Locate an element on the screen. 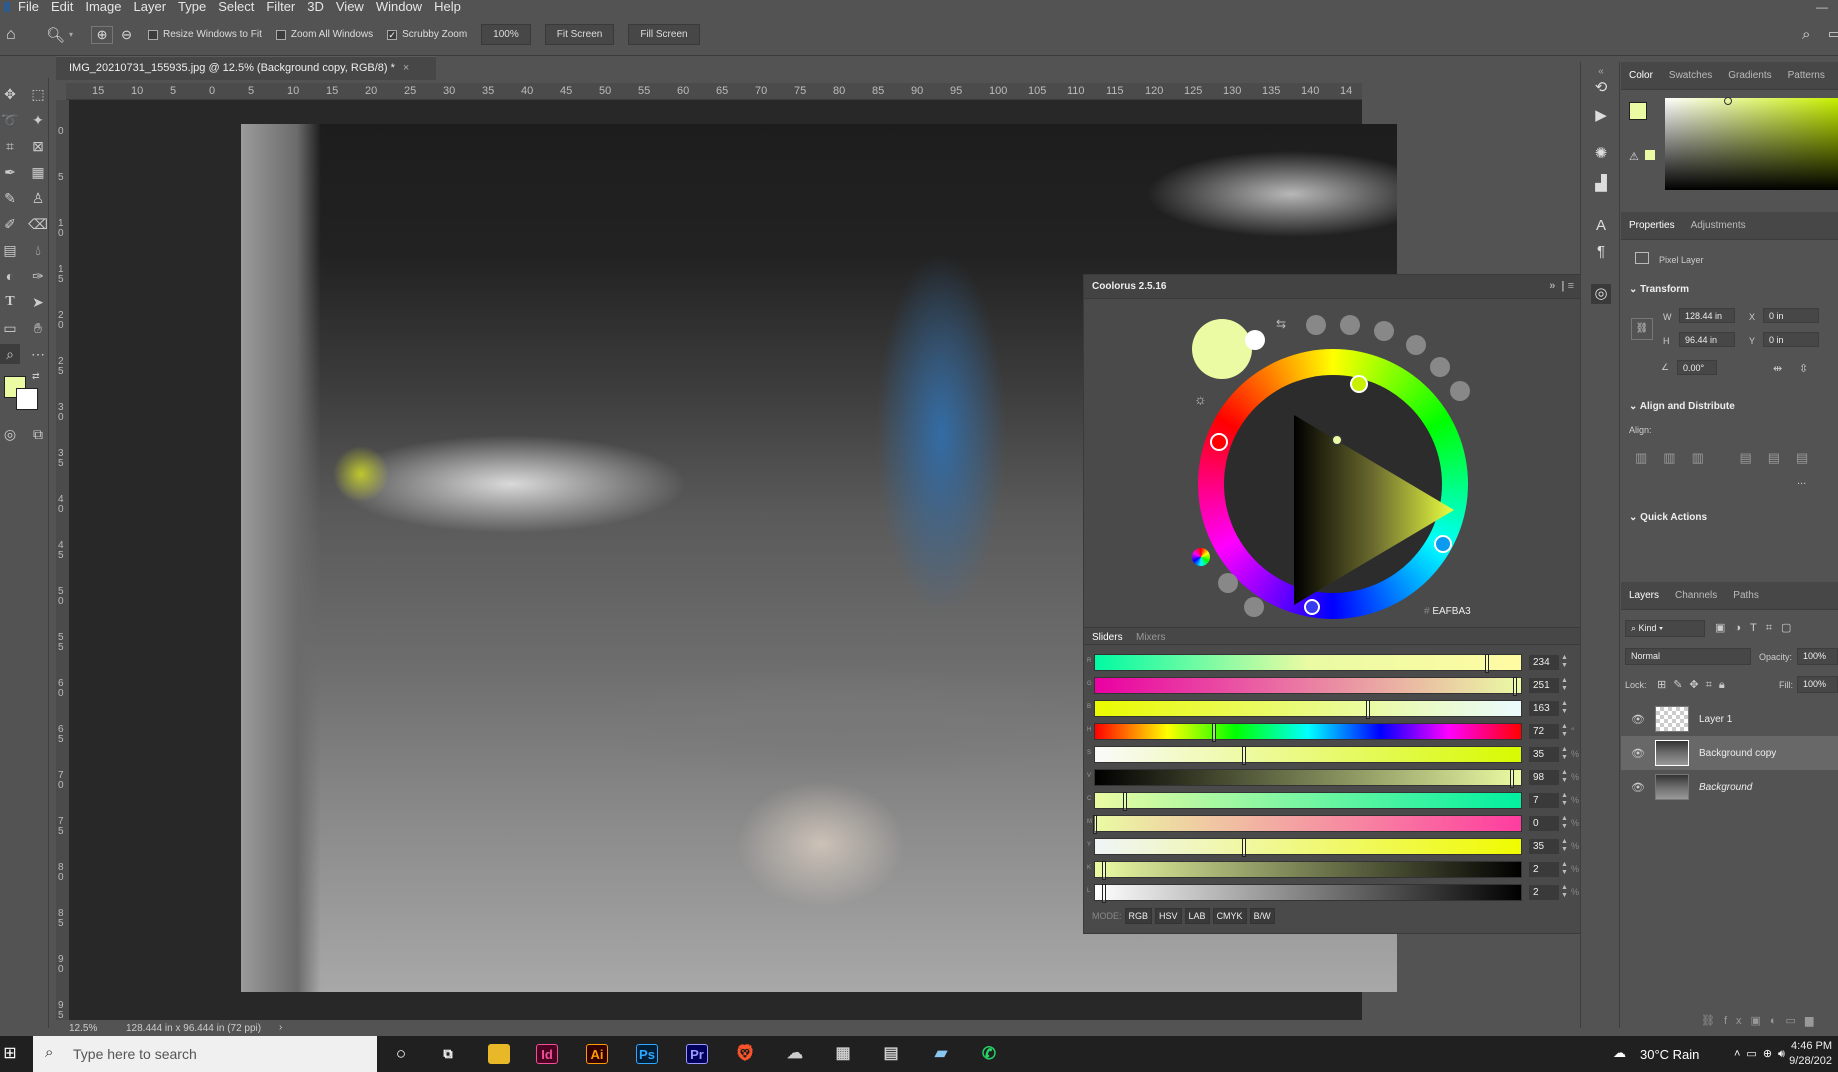 This screenshot has height=1072, width=1838. play-icon: ▶ is located at coordinates (1601, 116).